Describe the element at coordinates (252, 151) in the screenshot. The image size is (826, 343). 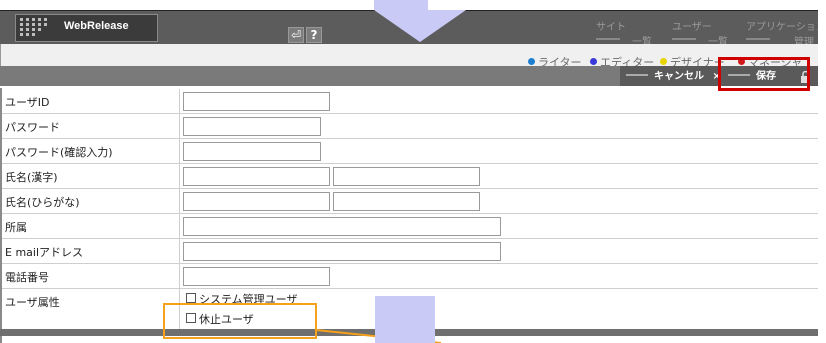
I see `password-confirm-input` at that location.